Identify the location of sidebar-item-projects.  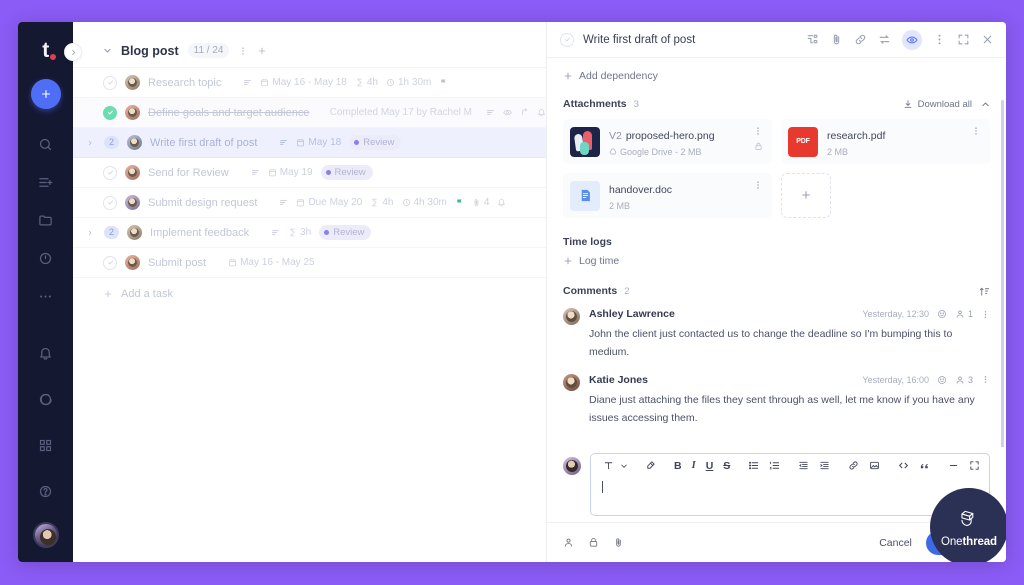
(46, 220).